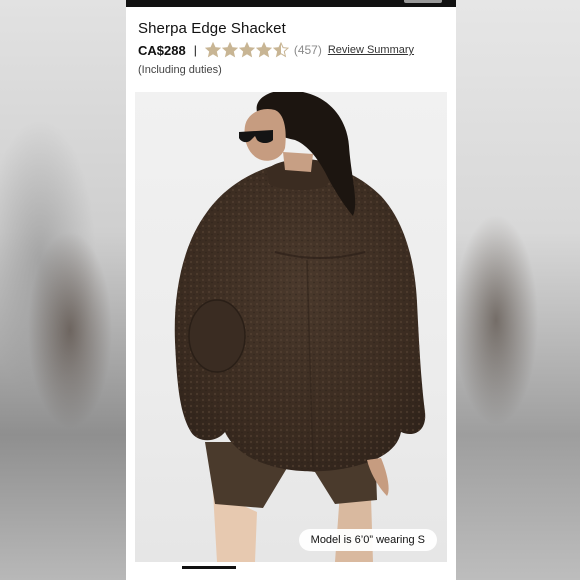 This screenshot has width=580, height=580. What do you see at coordinates (217, 336) in the screenshot?
I see `elbow-patch` at bounding box center [217, 336].